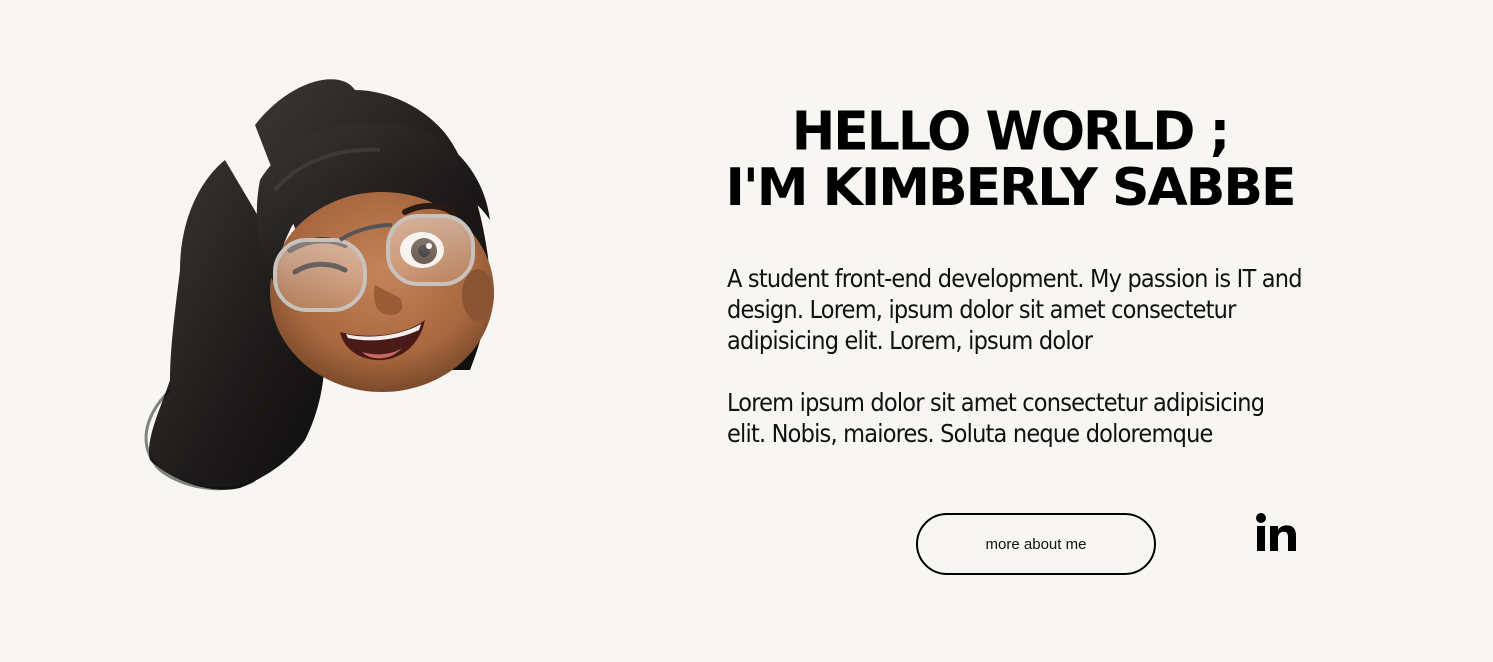 This screenshot has width=1493, height=662. What do you see at coordinates (1011, 132) in the screenshot?
I see `title-line-1: HELLO WORLD ;` at bounding box center [1011, 132].